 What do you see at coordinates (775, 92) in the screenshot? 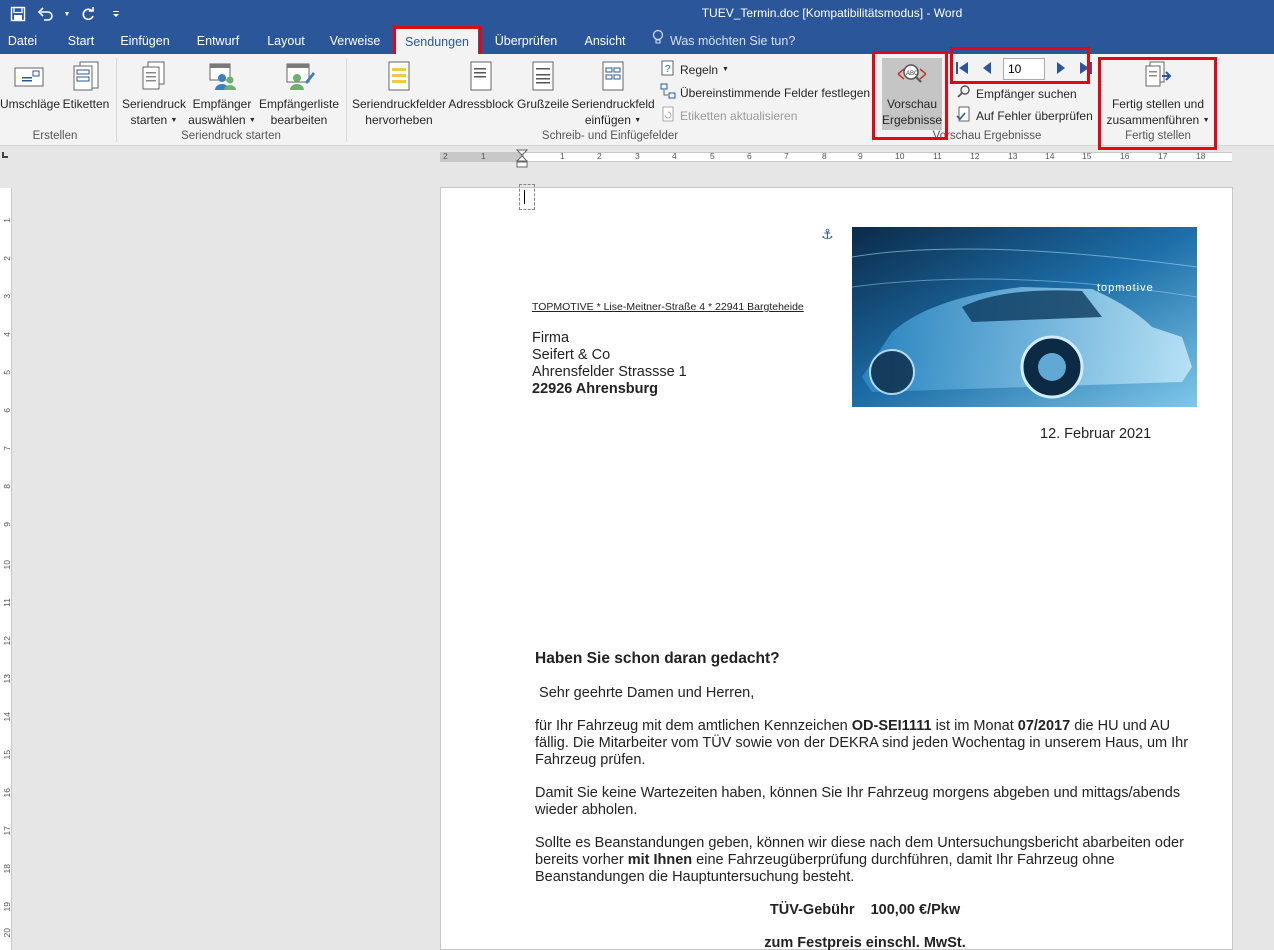
I see `felder-festlegen-label: Übereinstimmende Felder festlegen` at bounding box center [775, 92].